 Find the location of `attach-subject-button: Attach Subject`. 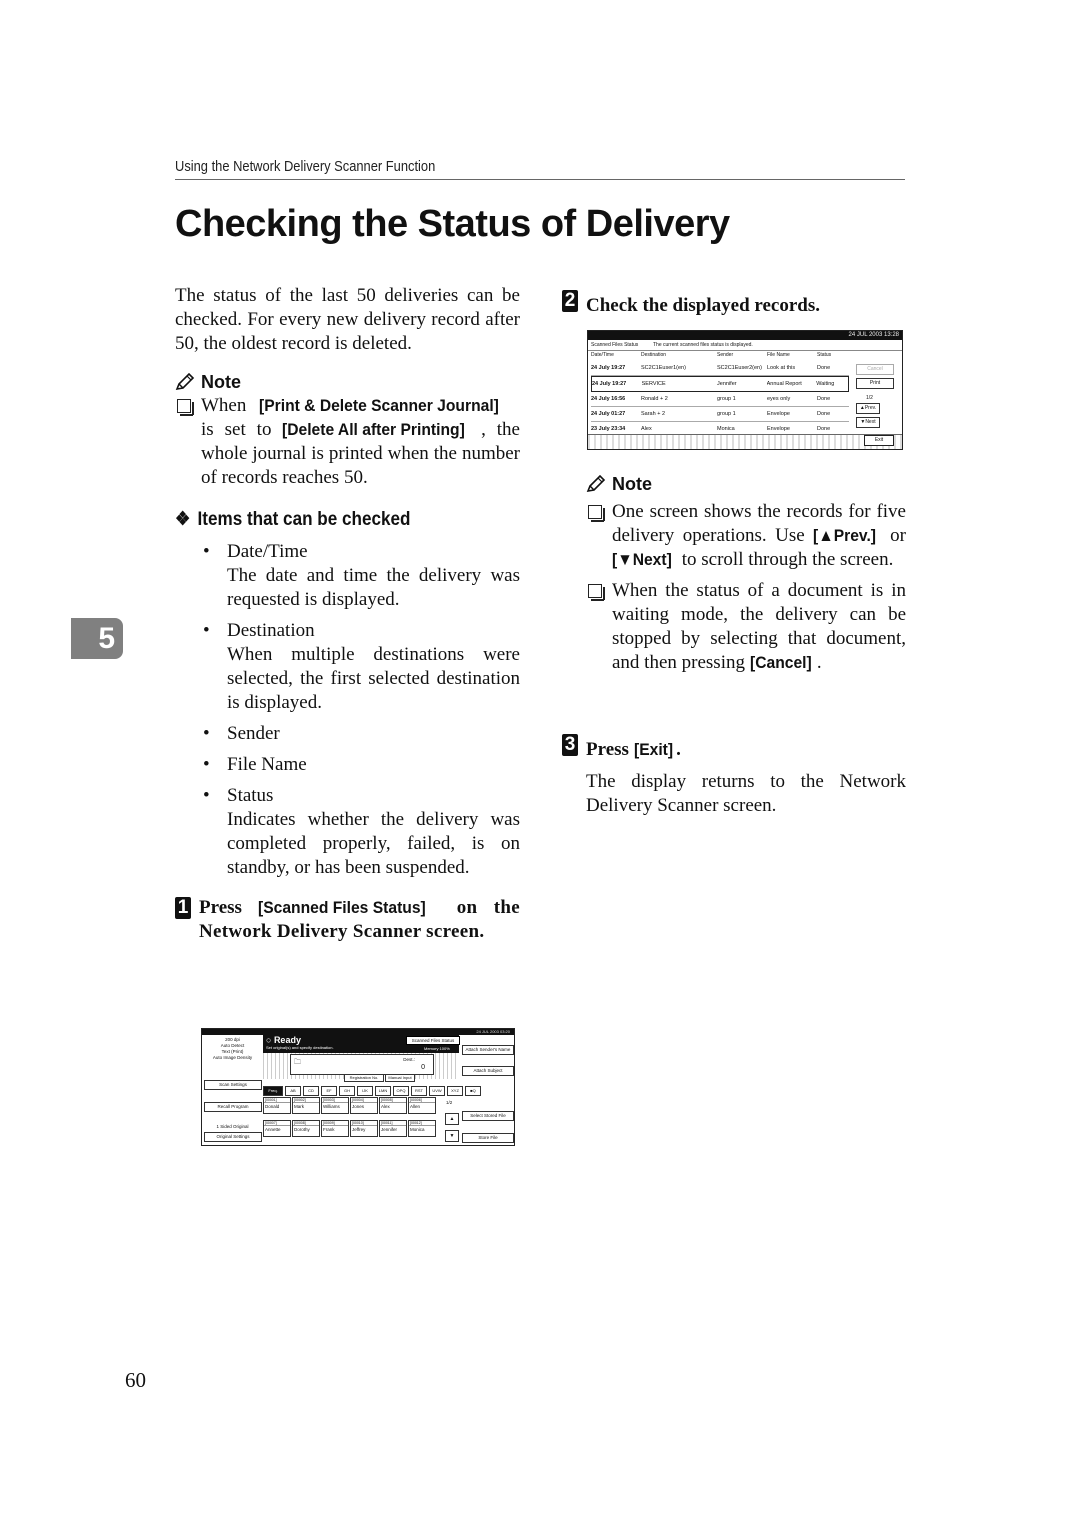

attach-subject-button: Attach Subject is located at coordinates (488, 1071).